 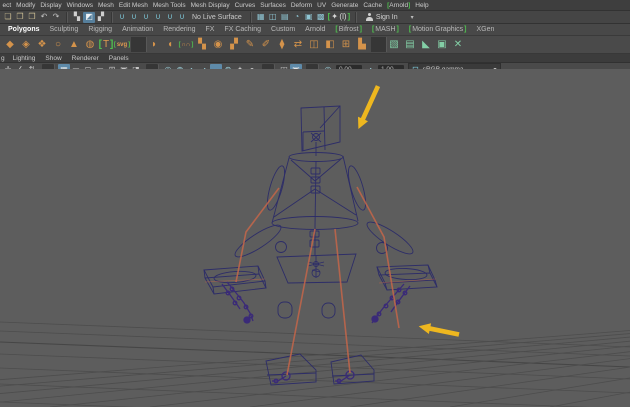 I want to click on save-scene-icon: ❒, so click(x=32, y=17).